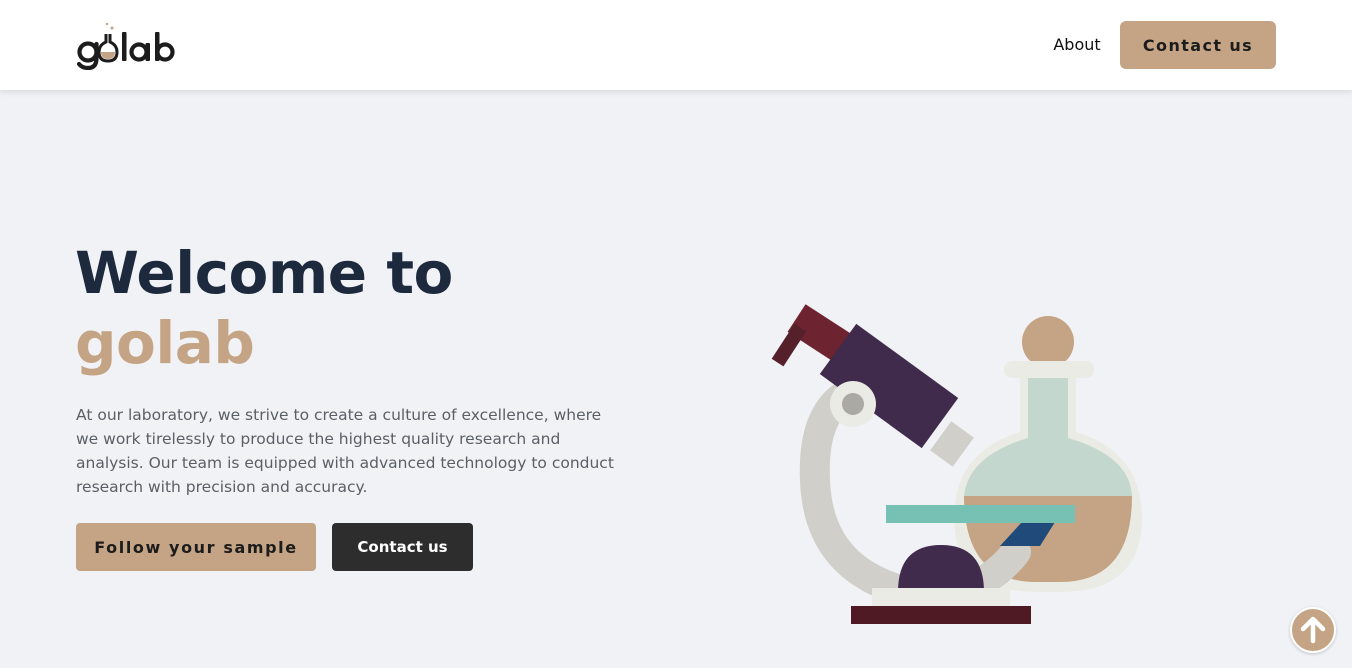 This screenshot has height=668, width=1352. I want to click on site-header: About Contact us, so click(676, 45).